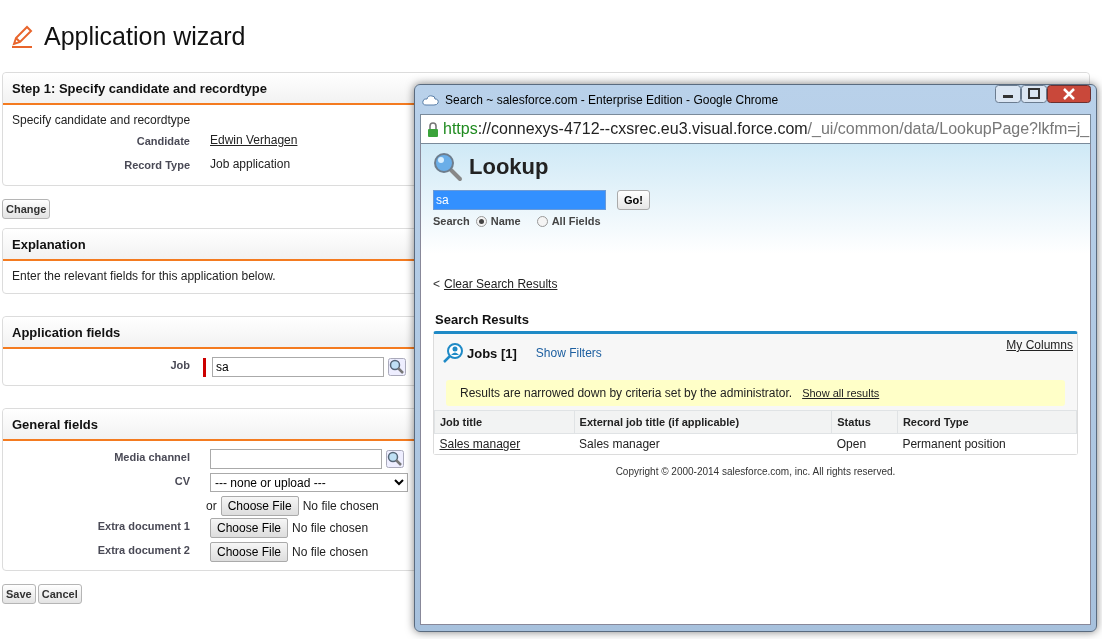 This screenshot has width=1102, height=639. Describe the element at coordinates (101, 120) in the screenshot. I see `section-description: Specify candidate and recordtype` at that location.